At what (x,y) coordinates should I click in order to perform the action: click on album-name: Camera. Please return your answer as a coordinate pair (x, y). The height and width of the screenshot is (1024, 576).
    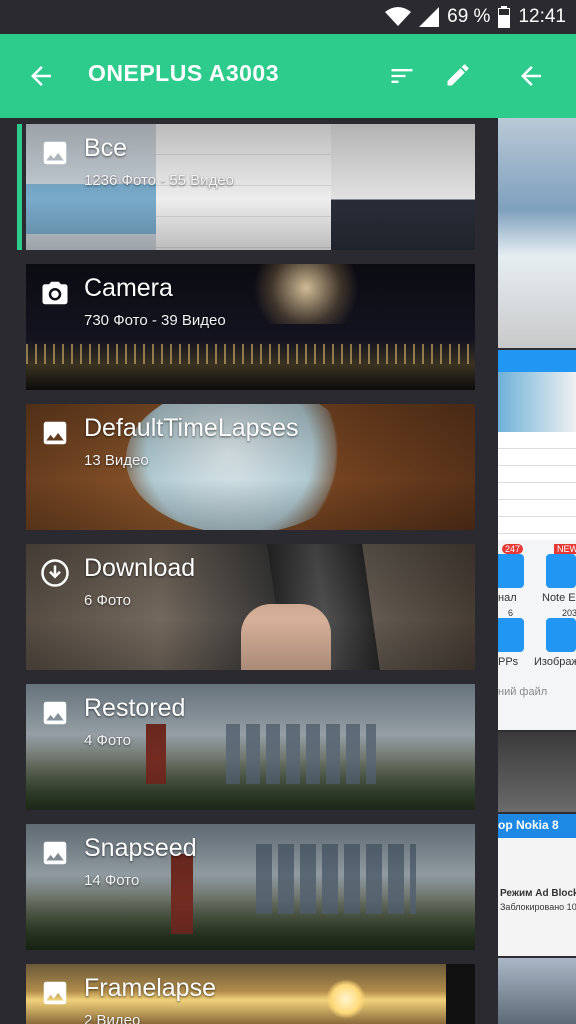
    Looking at the image, I should click on (128, 288).